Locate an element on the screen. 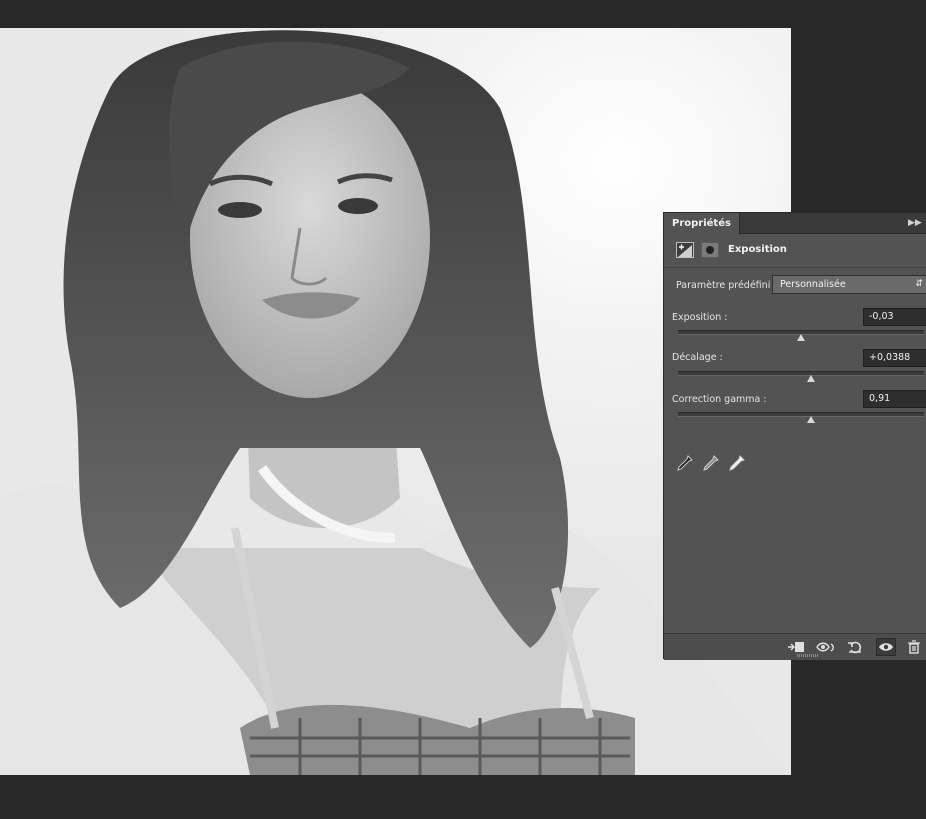 The width and height of the screenshot is (926, 819). adjustment-header: Exposition is located at coordinates (795, 251).